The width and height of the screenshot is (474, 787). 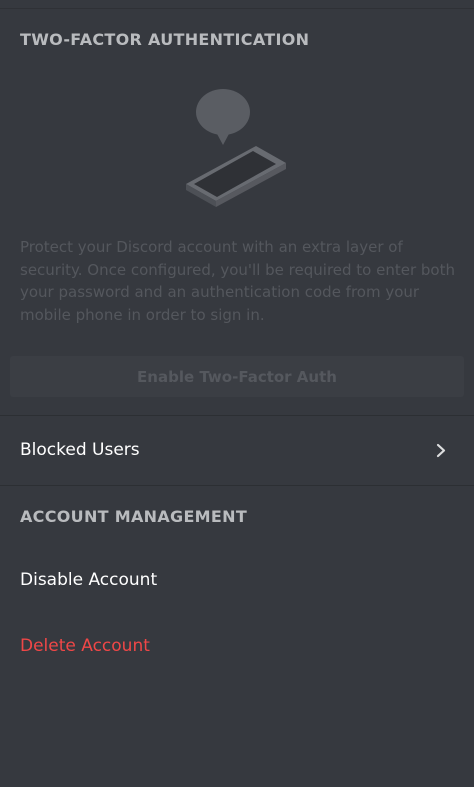 I want to click on disable-account-label: Disable Account, so click(x=89, y=580).